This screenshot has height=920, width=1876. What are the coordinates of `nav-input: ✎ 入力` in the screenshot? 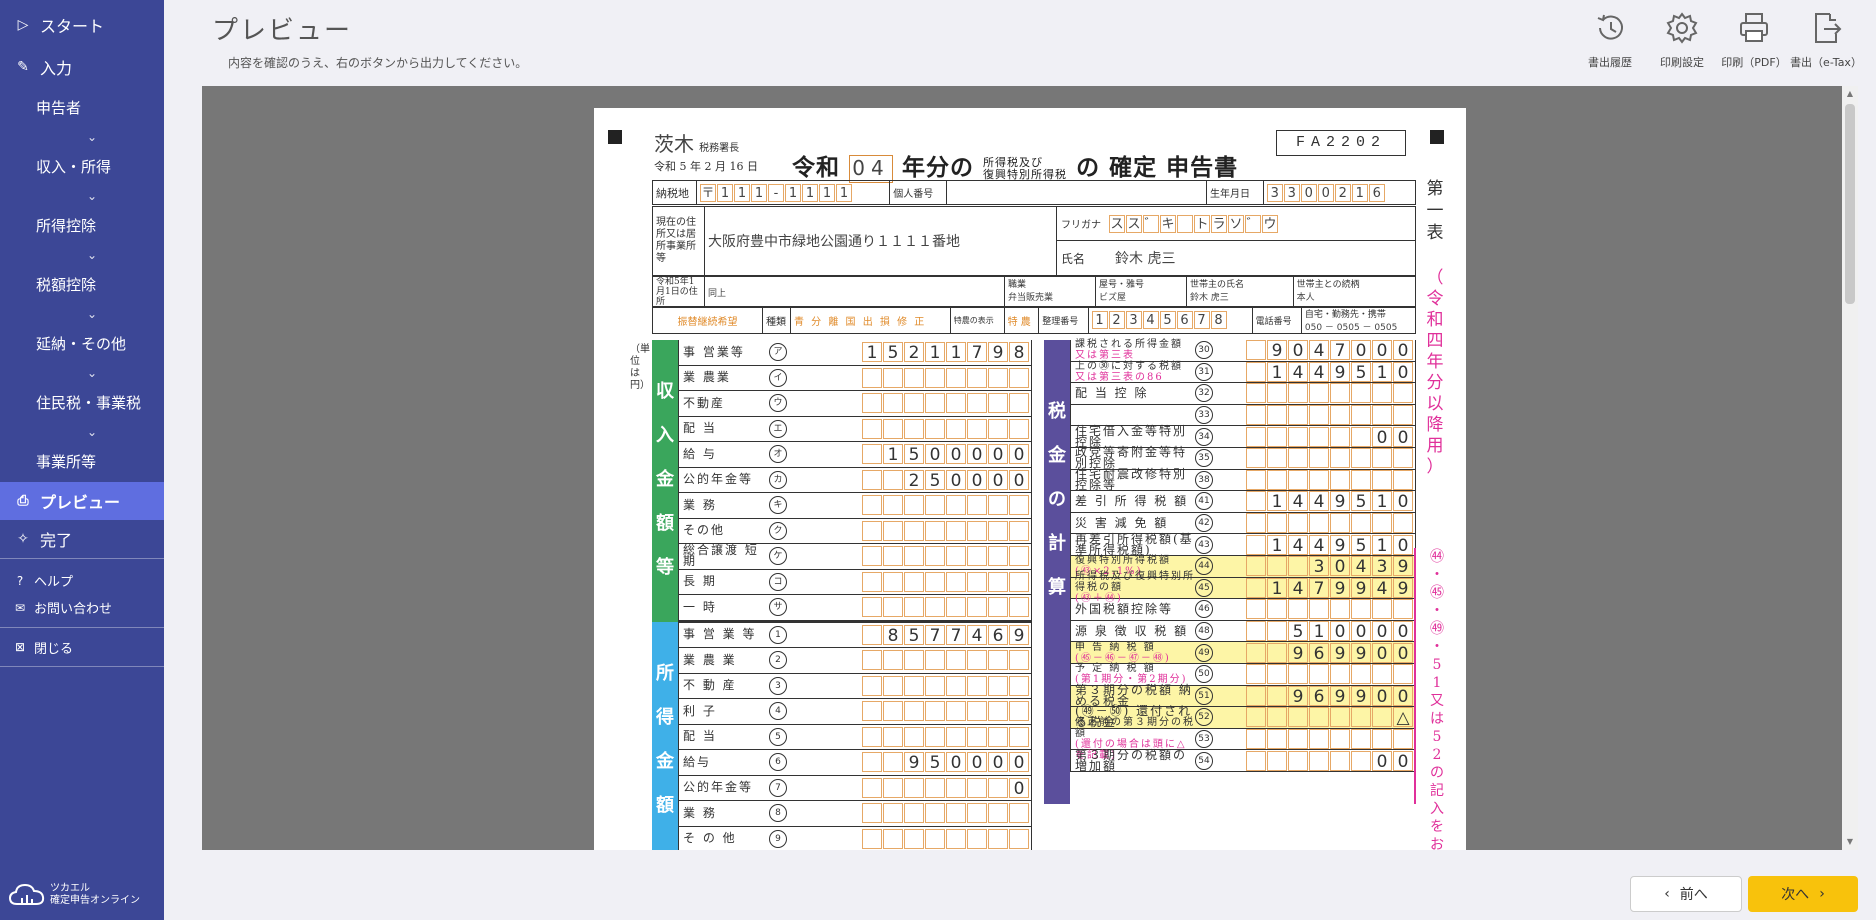 It's located at (82, 67).